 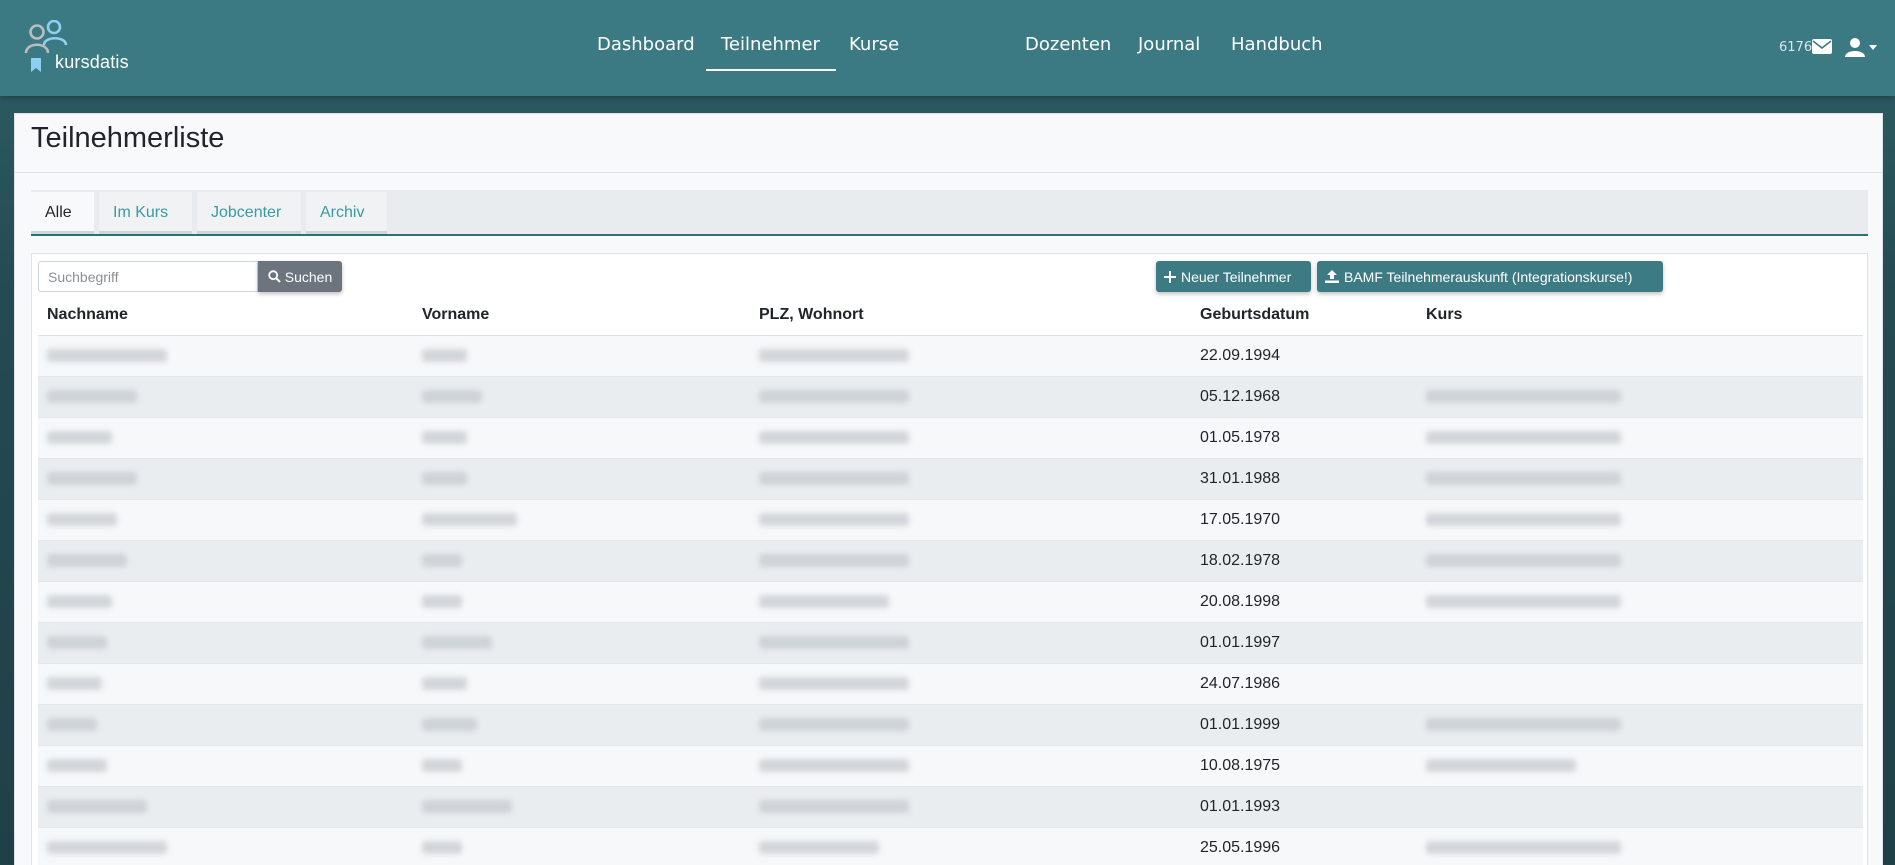 What do you see at coordinates (346, 213) in the screenshot?
I see `tab-archiv: Archiv` at bounding box center [346, 213].